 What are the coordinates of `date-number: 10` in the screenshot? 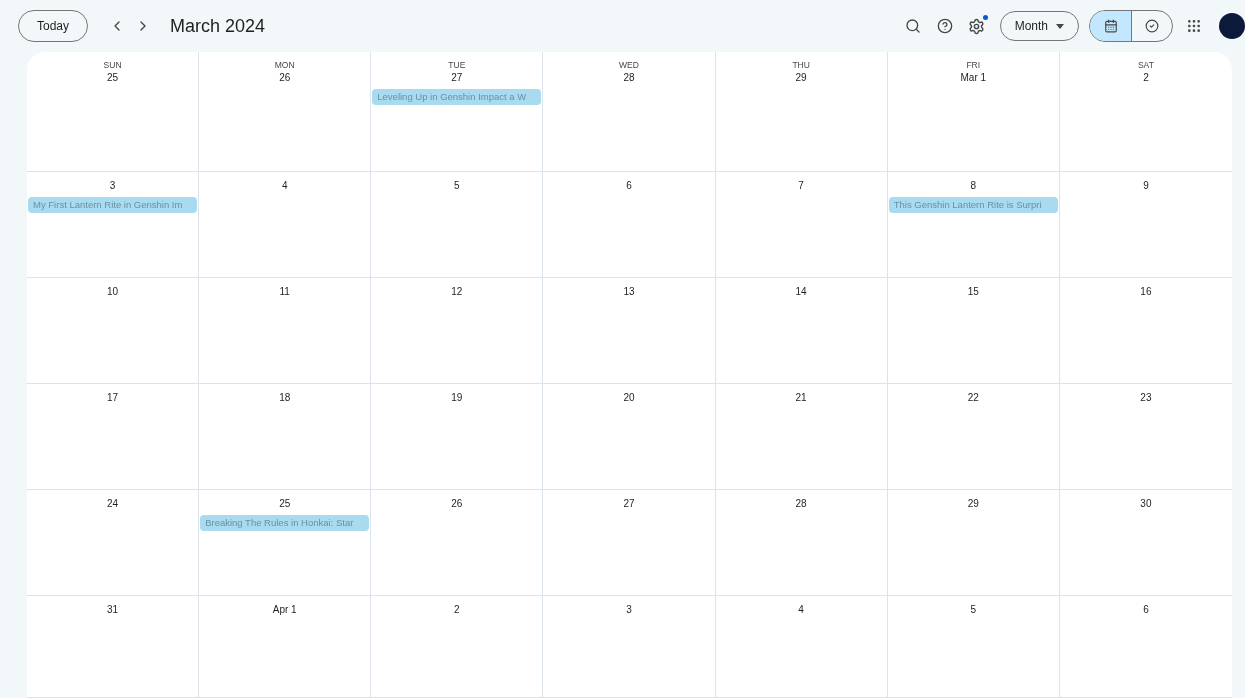 It's located at (113, 292).